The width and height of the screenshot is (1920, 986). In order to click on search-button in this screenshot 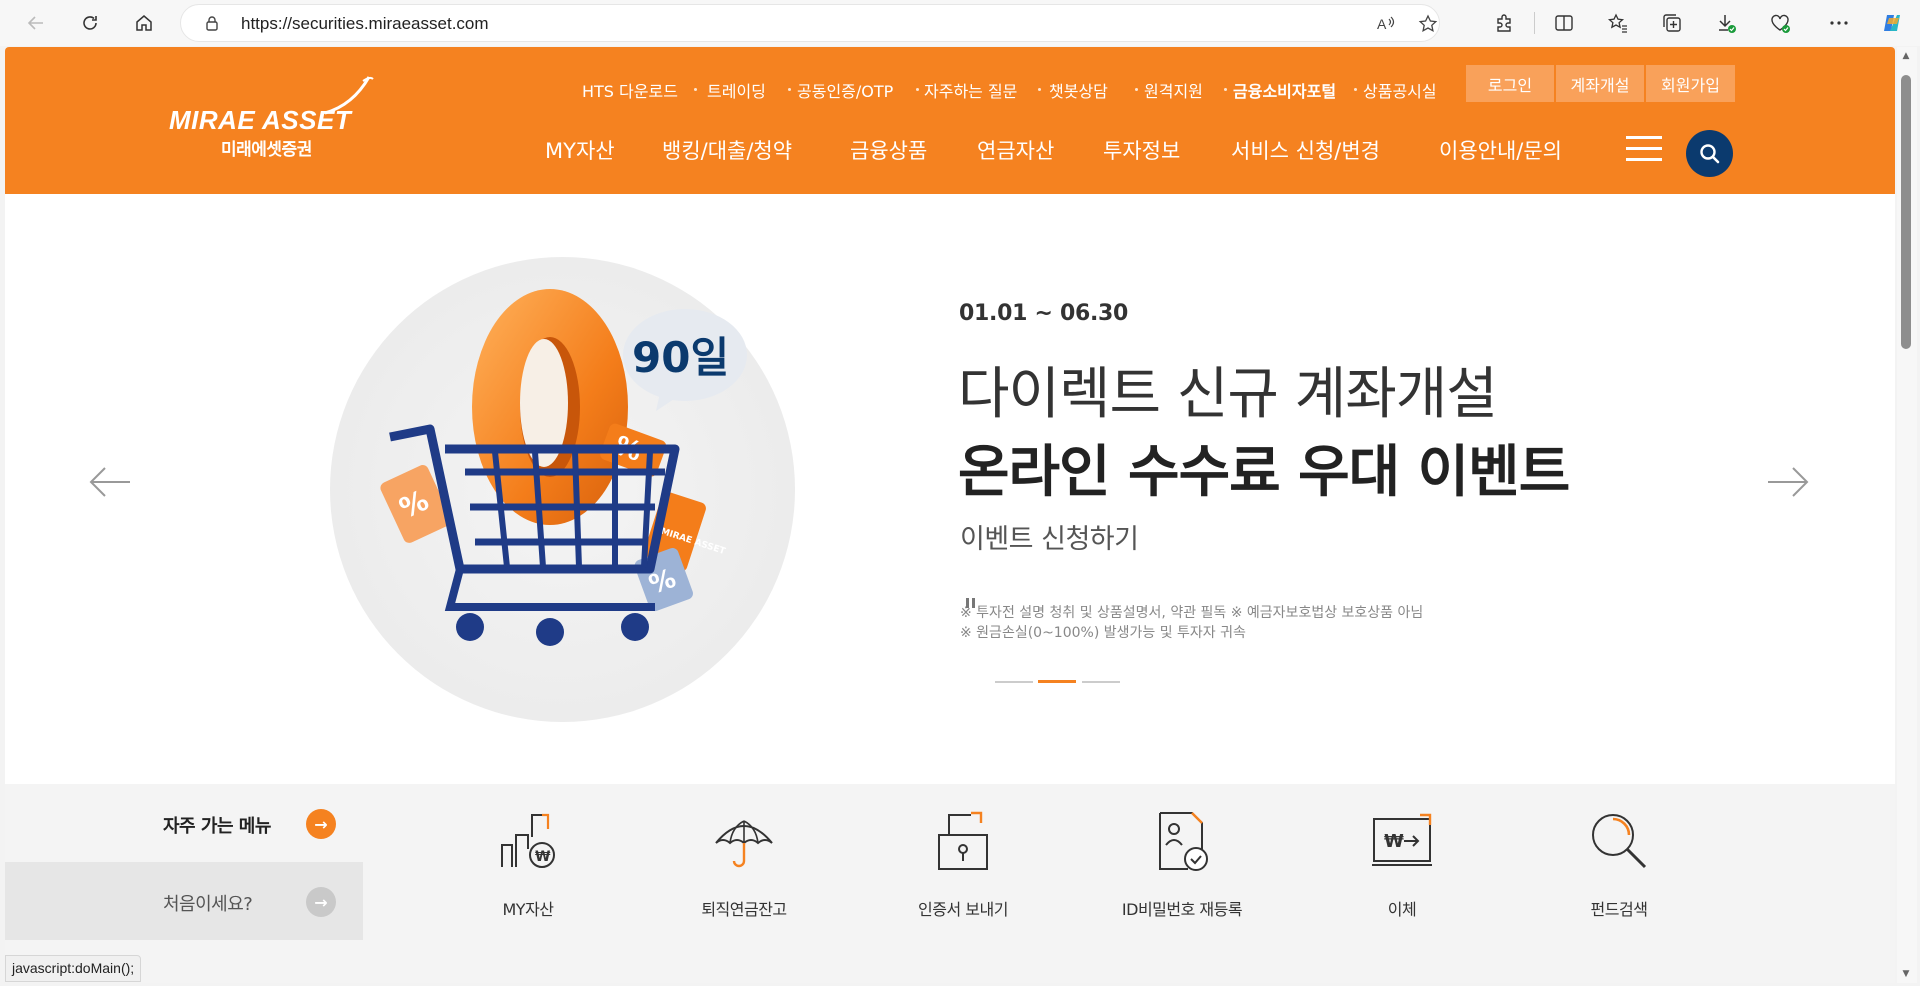, I will do `click(1709, 153)`.